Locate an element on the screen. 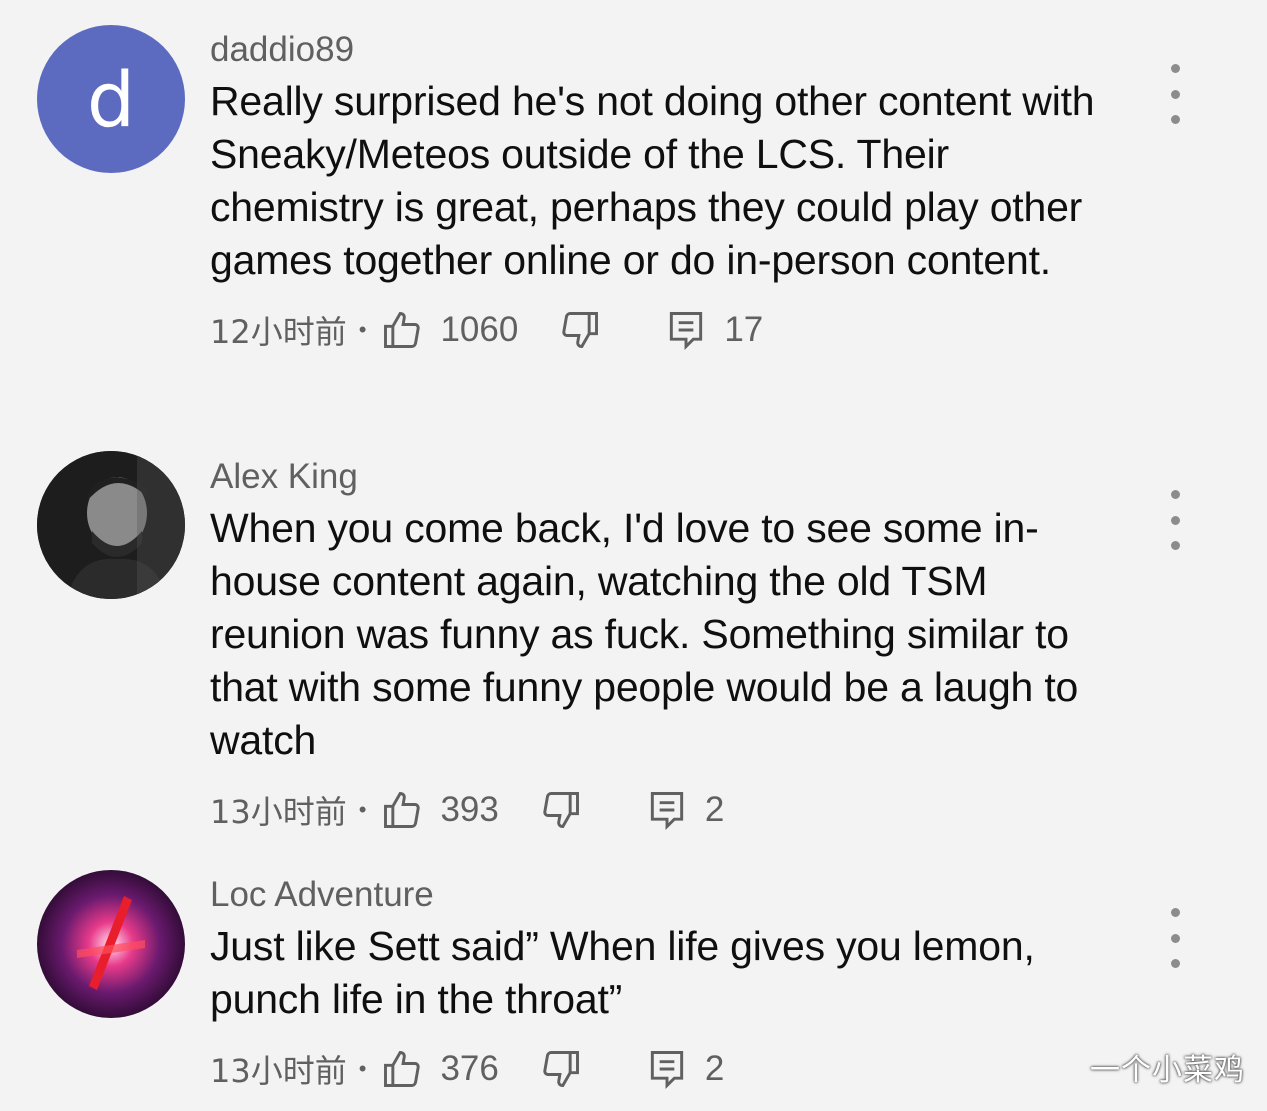  comment-actions: 12小时前 • 1060 17 is located at coordinates (660, 330).